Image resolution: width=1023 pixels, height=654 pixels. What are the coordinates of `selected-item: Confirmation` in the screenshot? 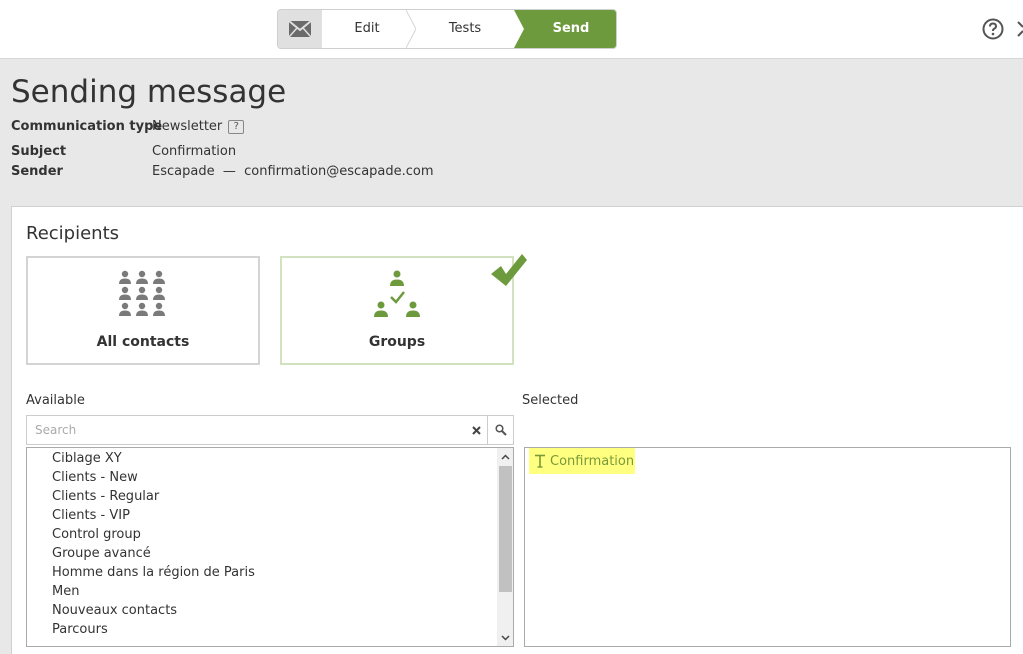 It's located at (582, 461).